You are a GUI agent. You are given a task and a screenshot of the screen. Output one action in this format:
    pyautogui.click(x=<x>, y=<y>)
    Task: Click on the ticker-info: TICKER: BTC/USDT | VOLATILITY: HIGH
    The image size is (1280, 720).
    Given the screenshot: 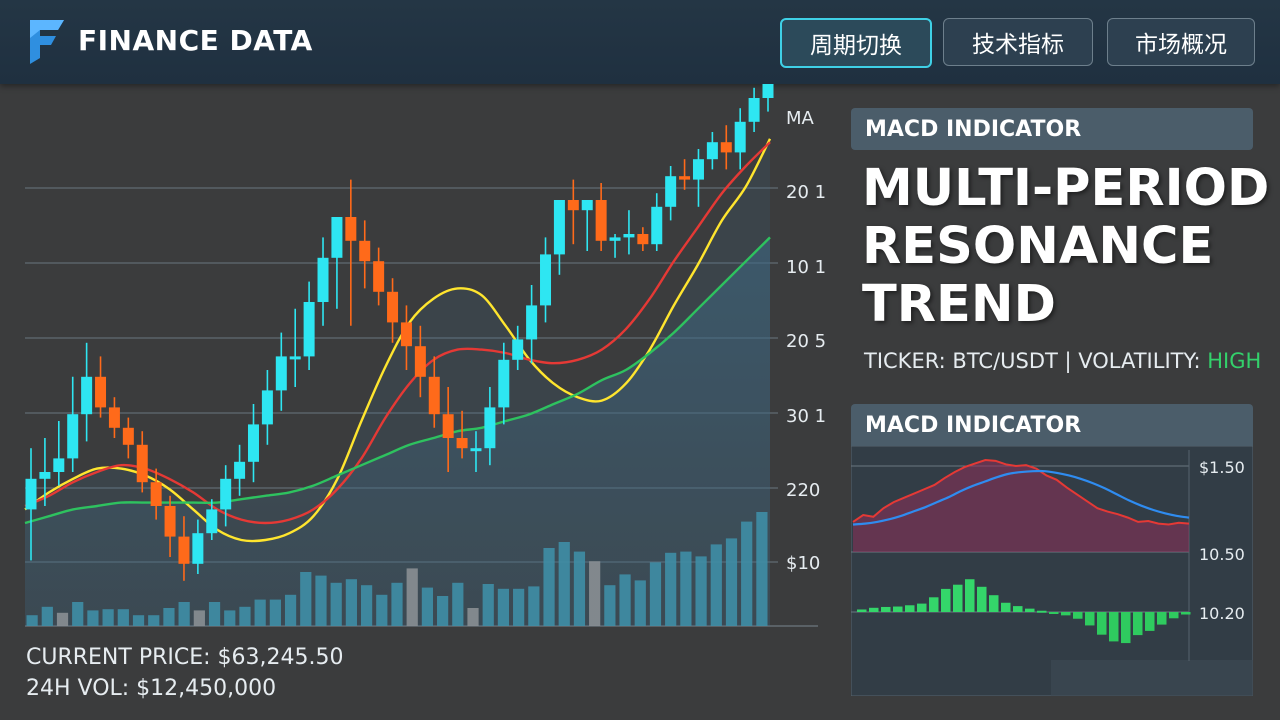 What is the action you would take?
    pyautogui.click(x=1062, y=361)
    